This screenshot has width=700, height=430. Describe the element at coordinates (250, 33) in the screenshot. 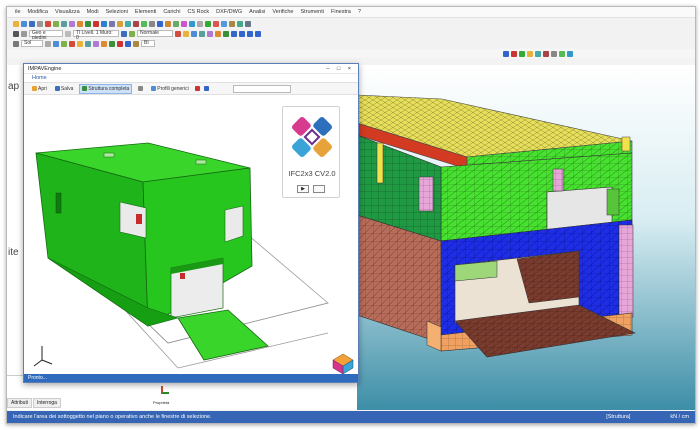

I see `top-view-icon` at that location.